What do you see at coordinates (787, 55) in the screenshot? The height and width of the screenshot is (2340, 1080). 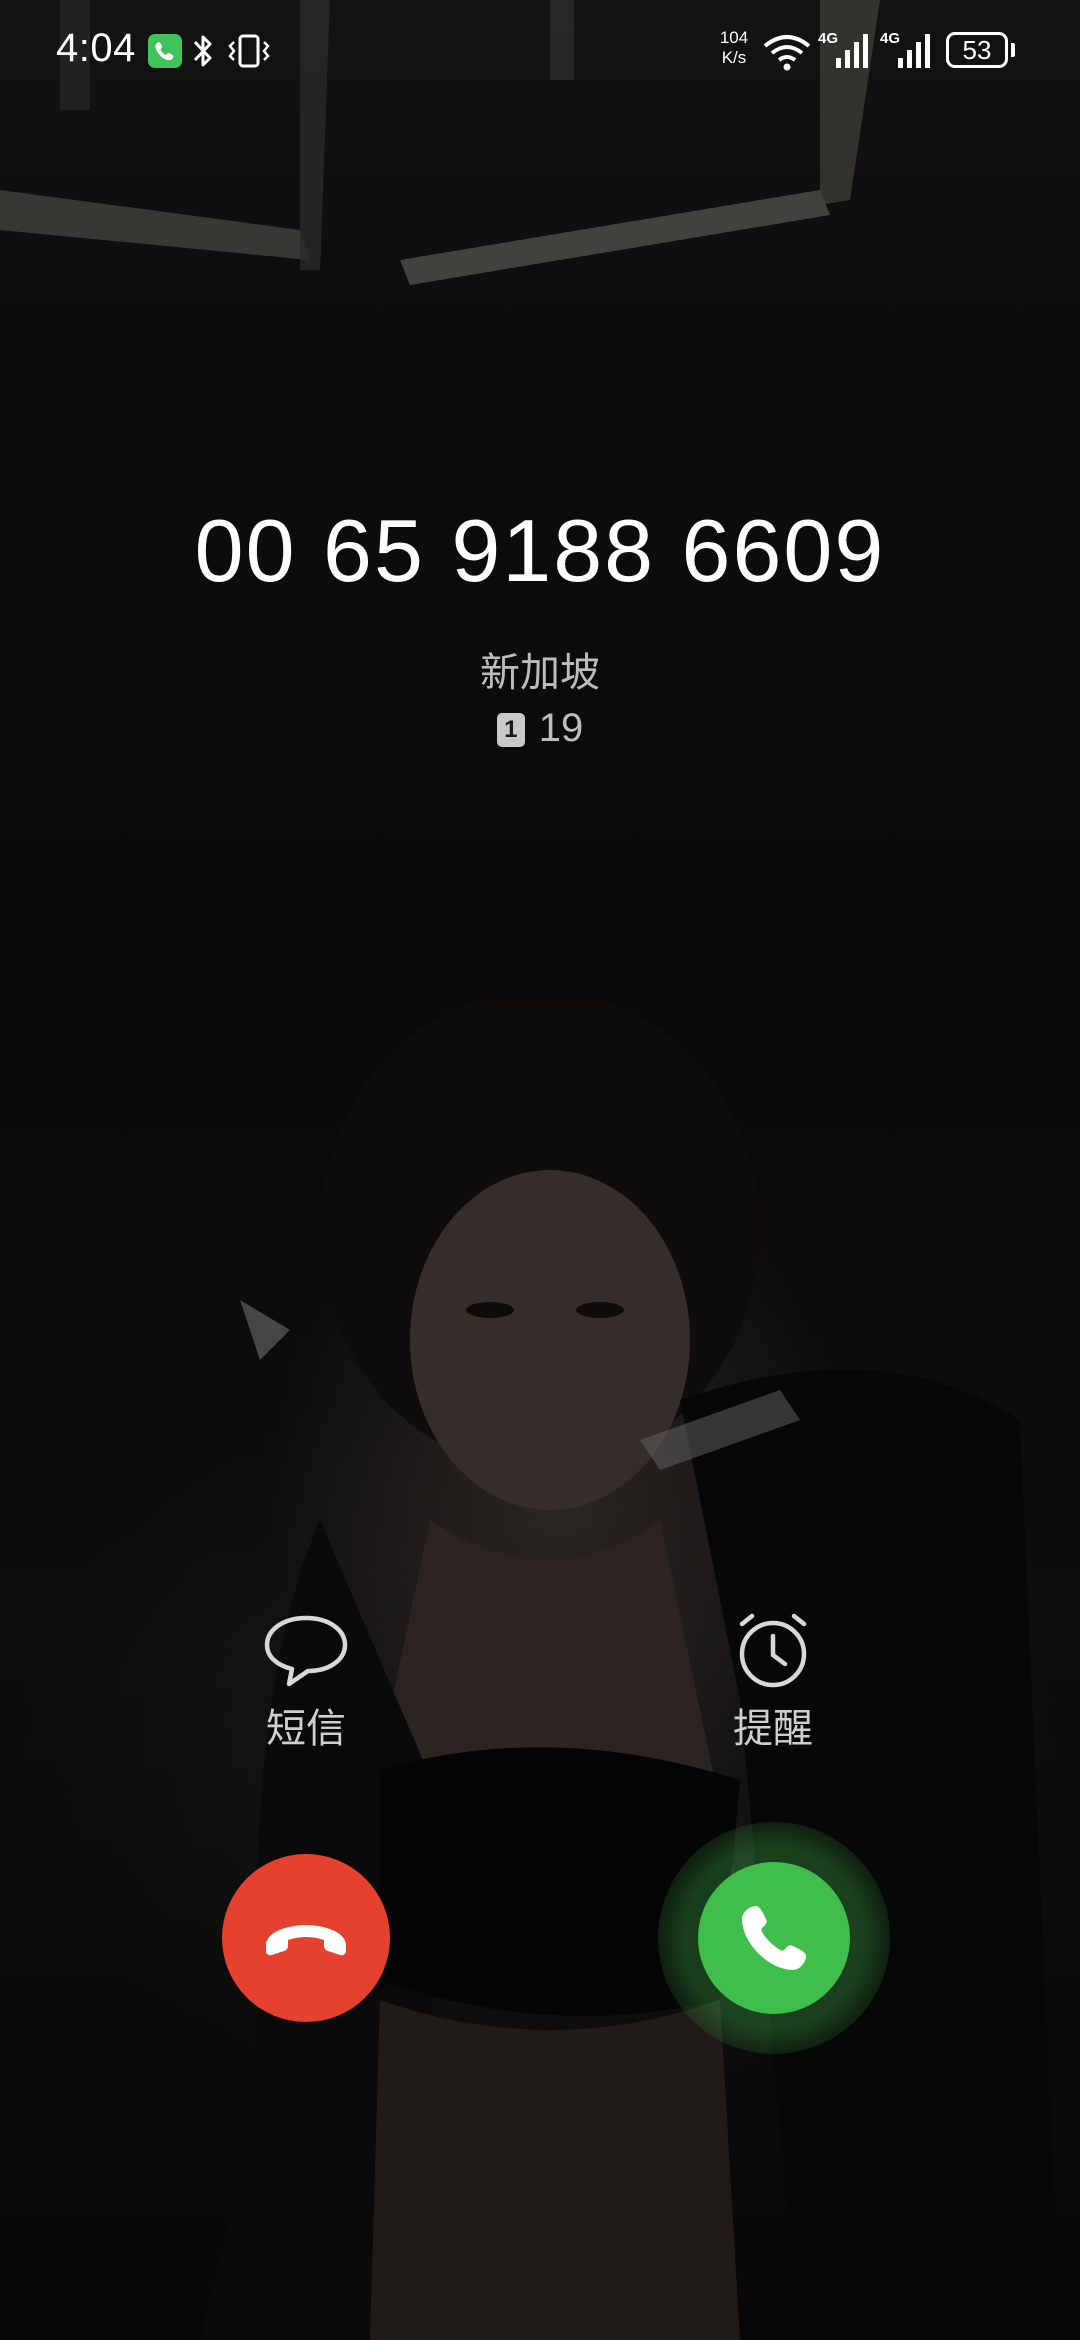 I see `wifi-icon` at bounding box center [787, 55].